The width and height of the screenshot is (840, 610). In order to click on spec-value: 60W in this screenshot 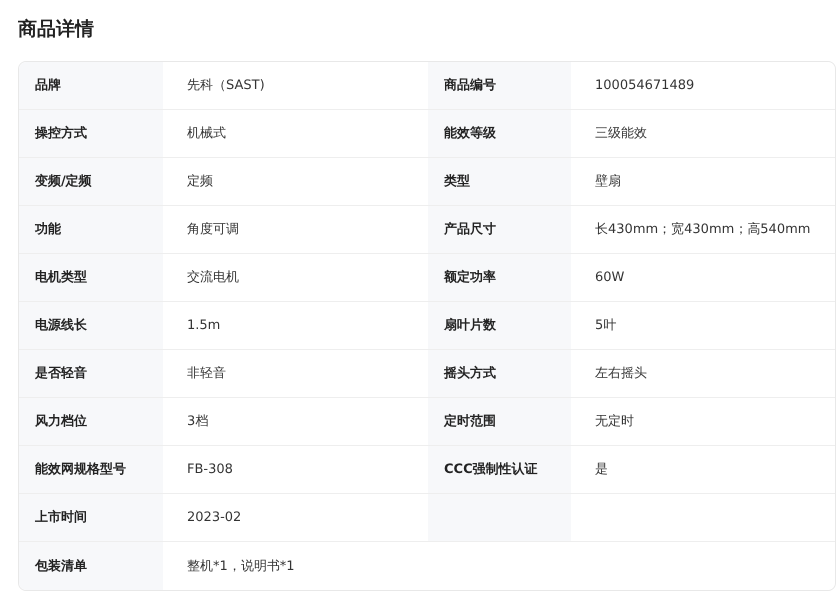, I will do `click(703, 278)`.